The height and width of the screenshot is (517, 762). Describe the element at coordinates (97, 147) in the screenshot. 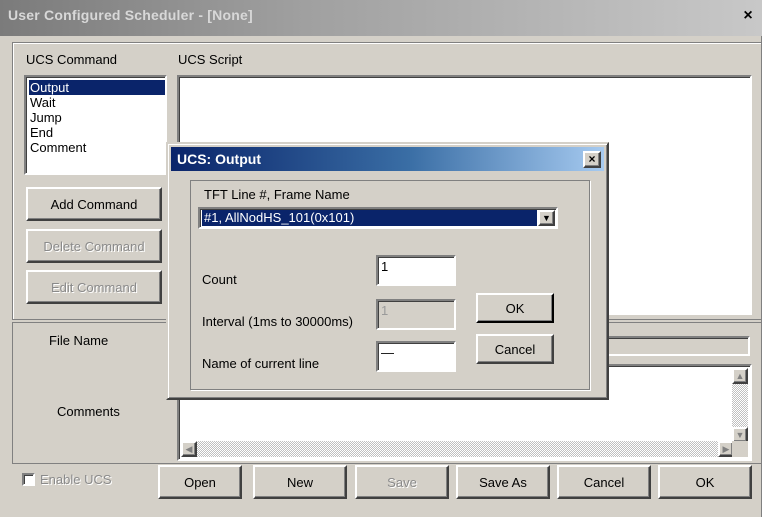

I see `list-item-comment: Comment` at that location.